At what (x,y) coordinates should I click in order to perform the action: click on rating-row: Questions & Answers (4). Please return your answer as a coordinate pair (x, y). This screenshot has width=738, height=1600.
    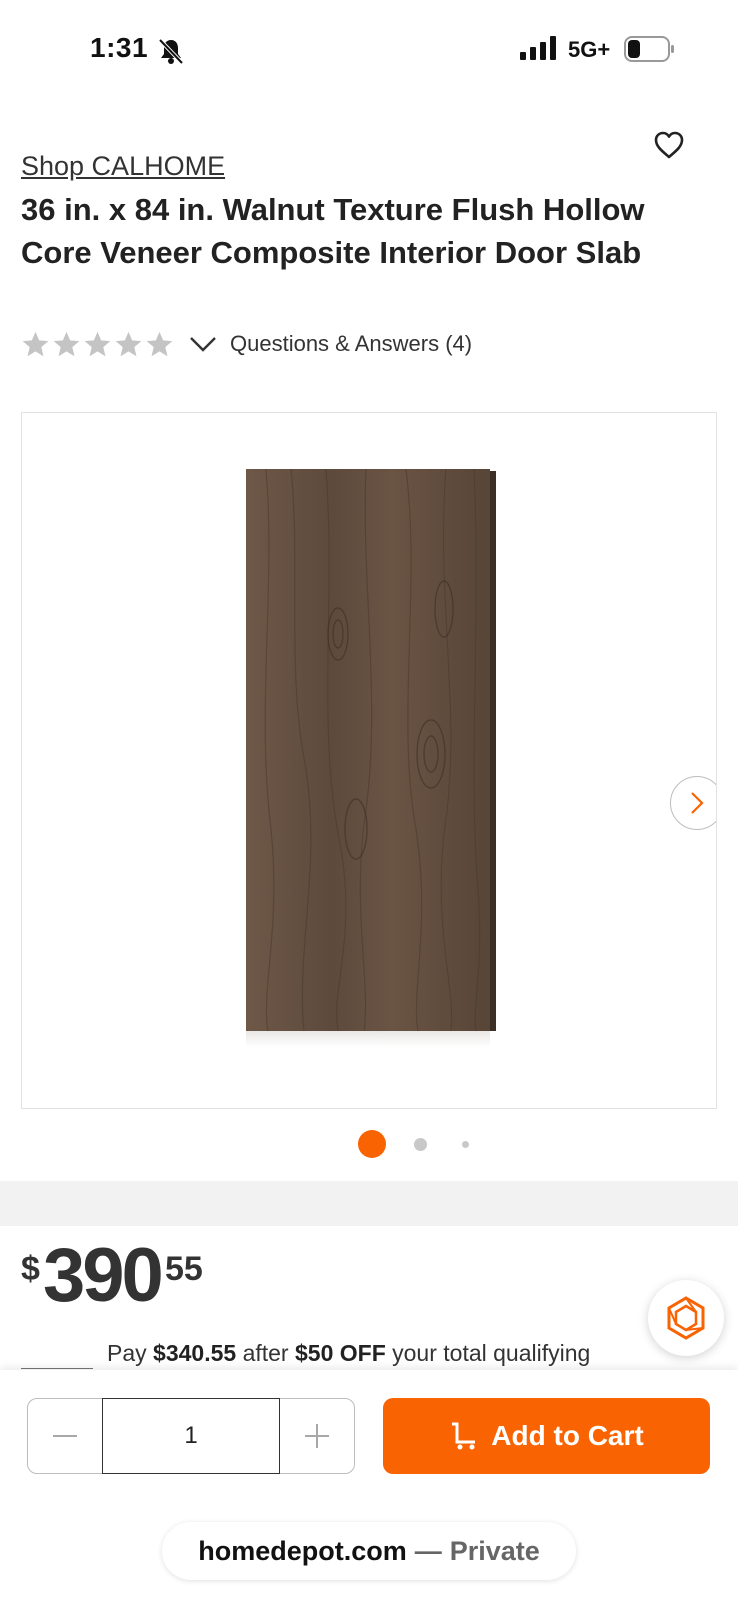
    Looking at the image, I should click on (246, 344).